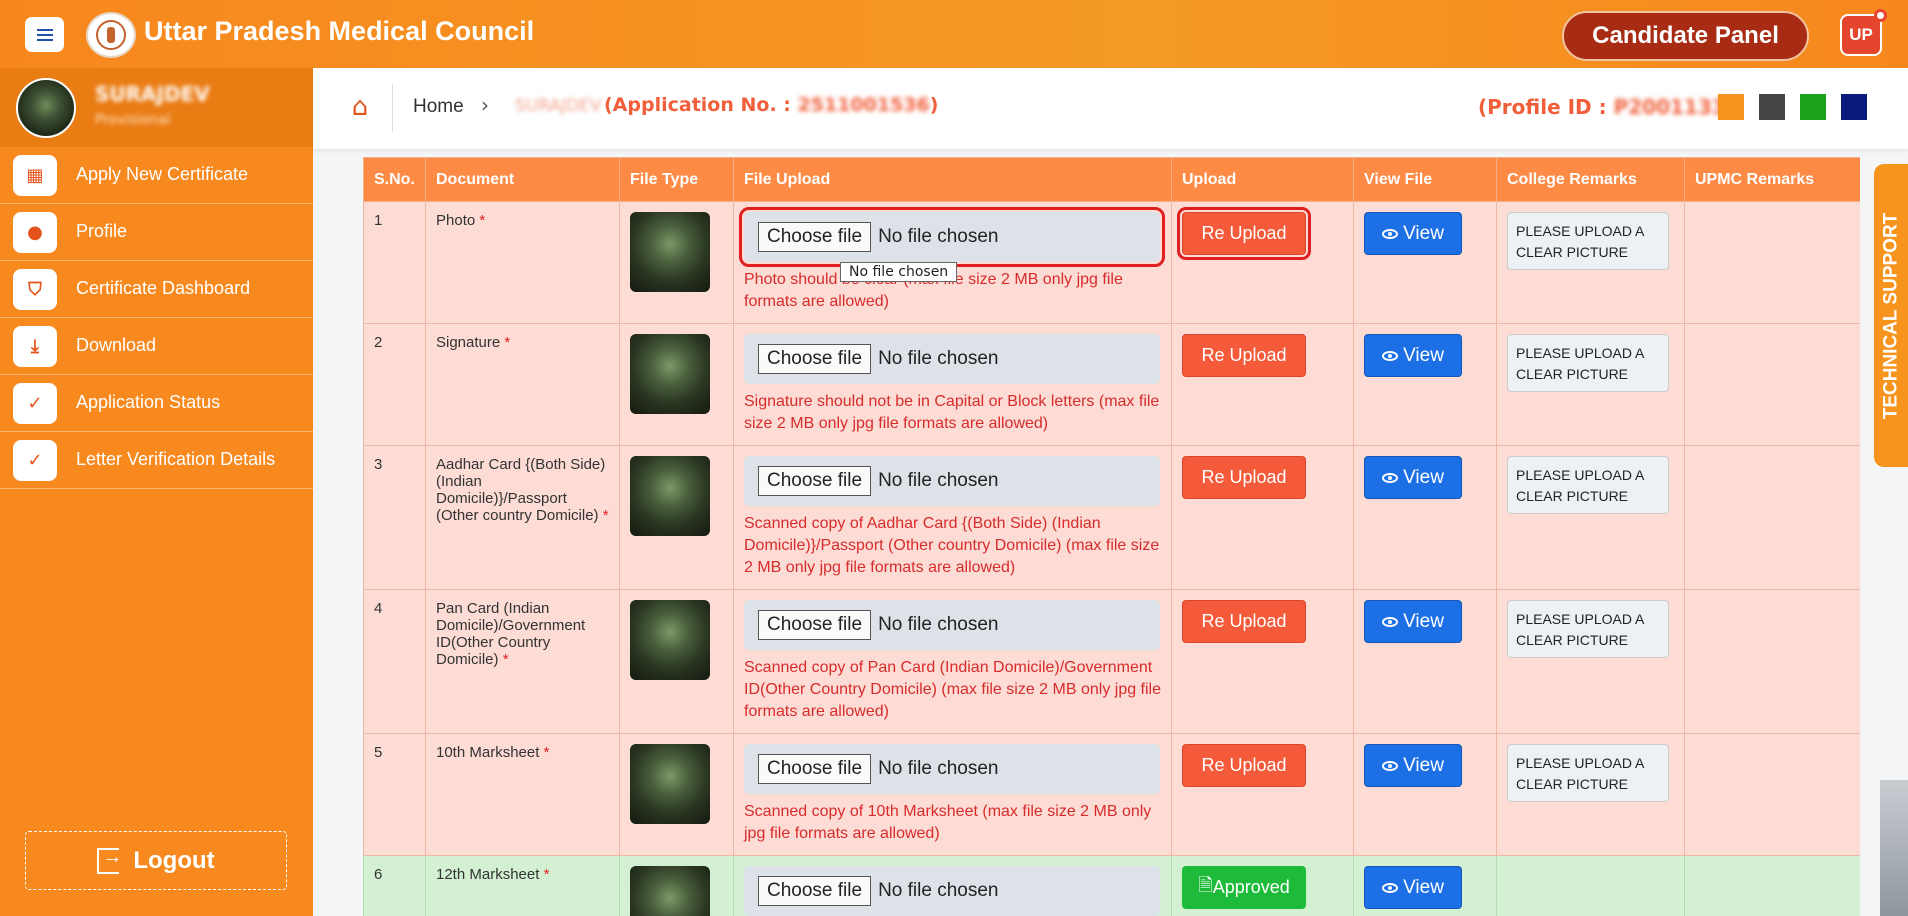 Image resolution: width=1908 pixels, height=916 pixels. What do you see at coordinates (394, 517) in the screenshot?
I see `serial-number: 3` at bounding box center [394, 517].